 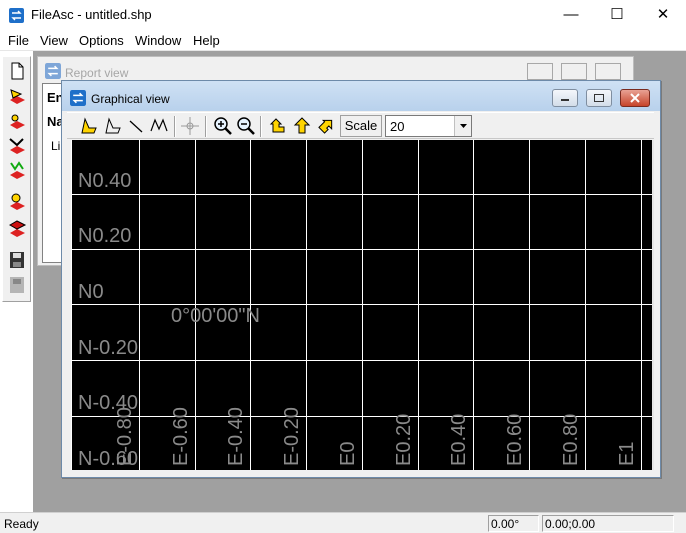 I want to click on graphical-maximize-button, so click(x=599, y=98).